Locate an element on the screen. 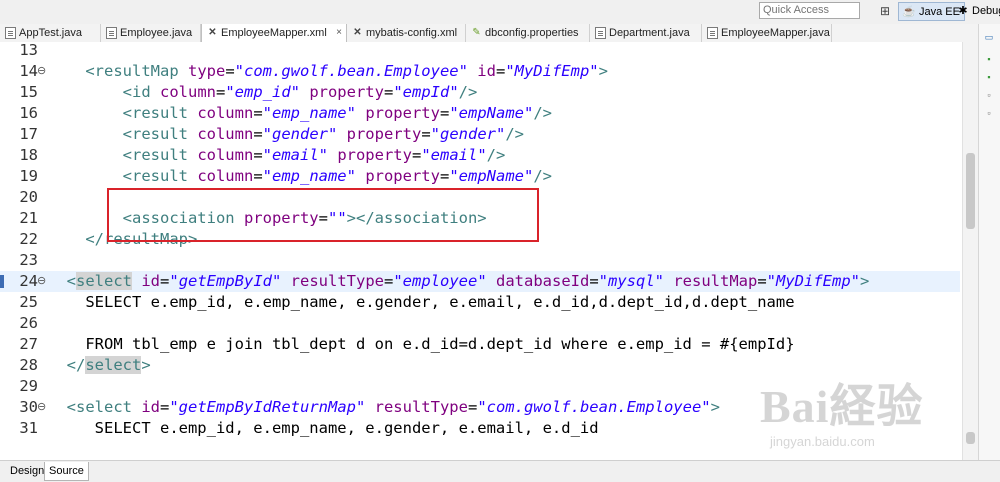 This screenshot has height=482, width=1000. tab-design: Design is located at coordinates (27, 471).